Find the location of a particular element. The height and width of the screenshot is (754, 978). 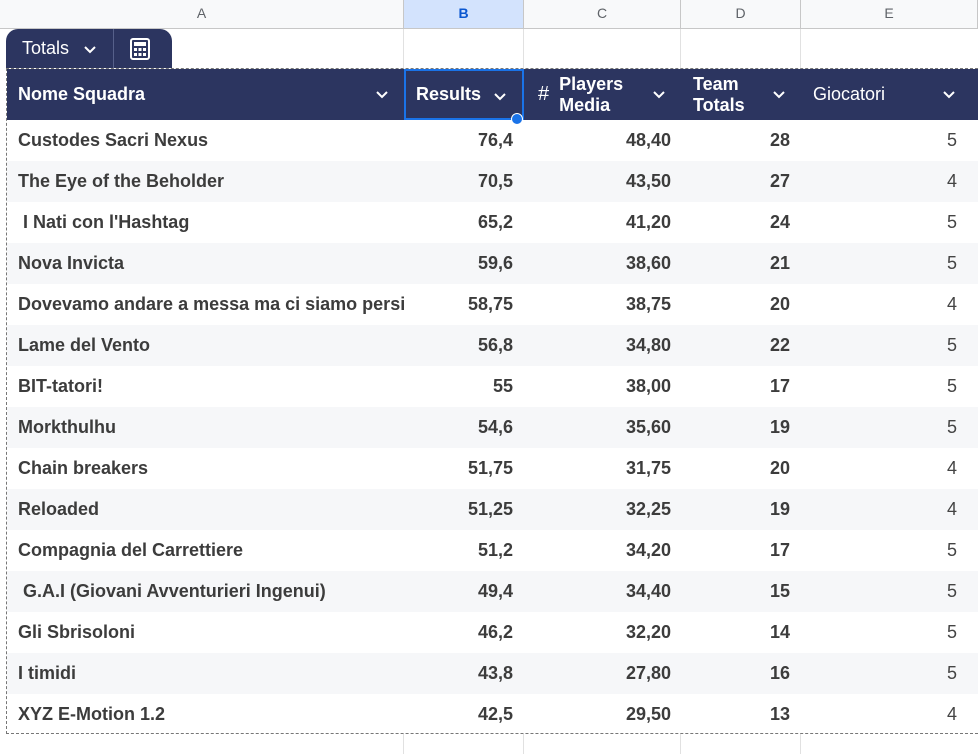

cell-players-media: 35,60 is located at coordinates (599, 427).